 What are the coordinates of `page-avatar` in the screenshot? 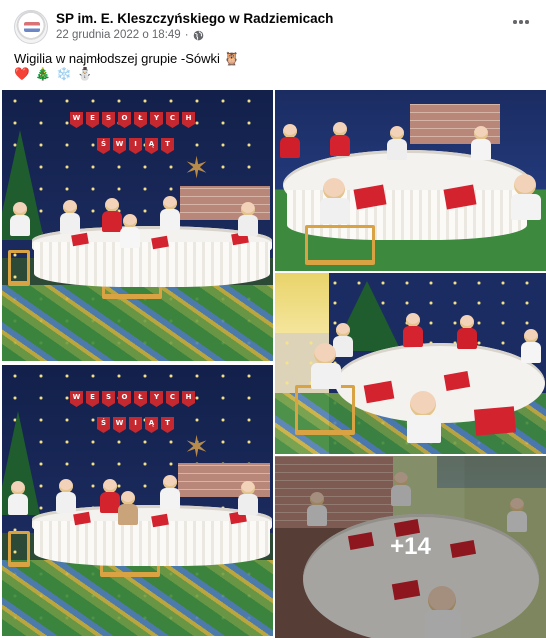 It's located at (31, 27).